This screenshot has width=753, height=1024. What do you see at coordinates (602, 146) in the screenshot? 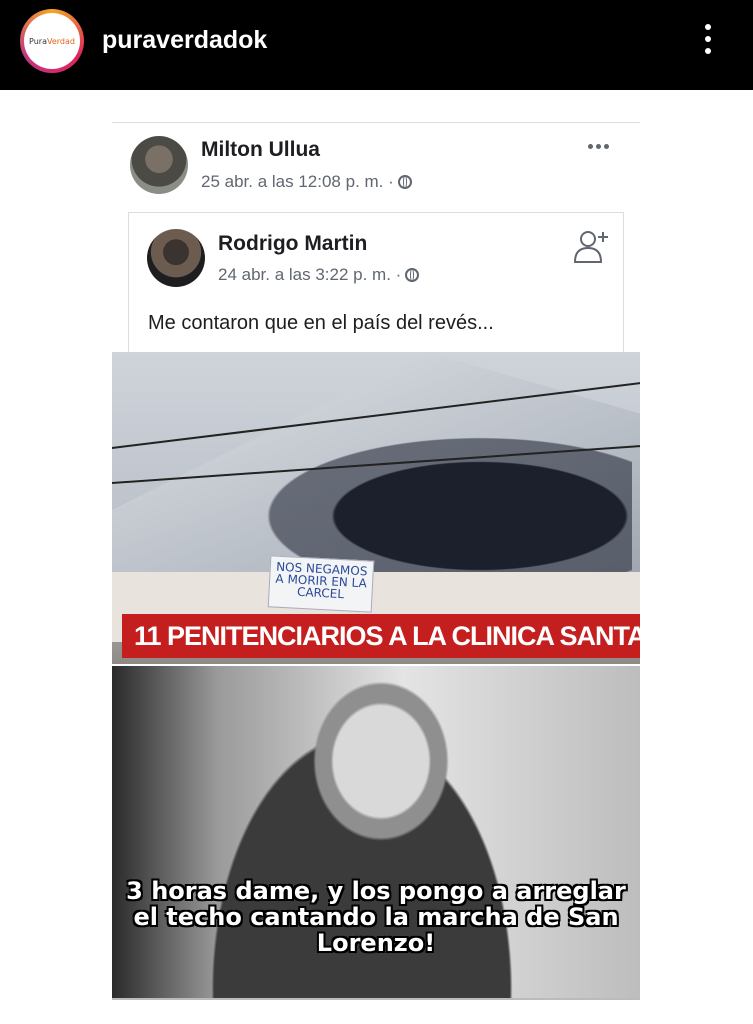
I see `post-options-icon` at bounding box center [602, 146].